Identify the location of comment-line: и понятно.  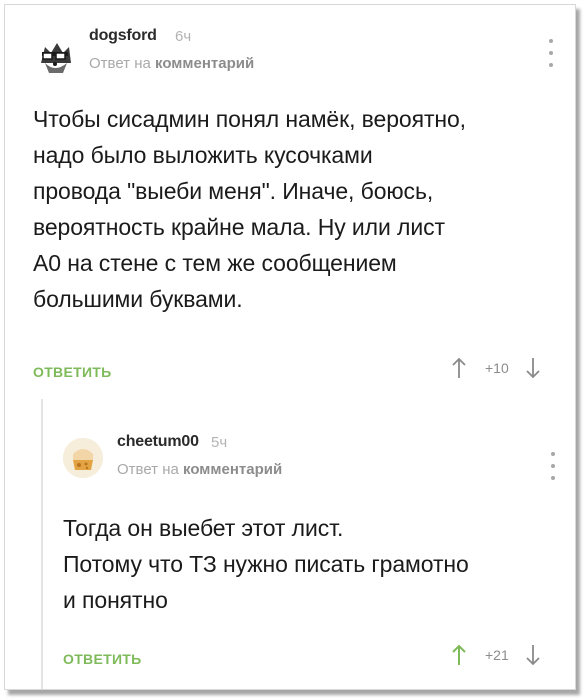
(115, 600).